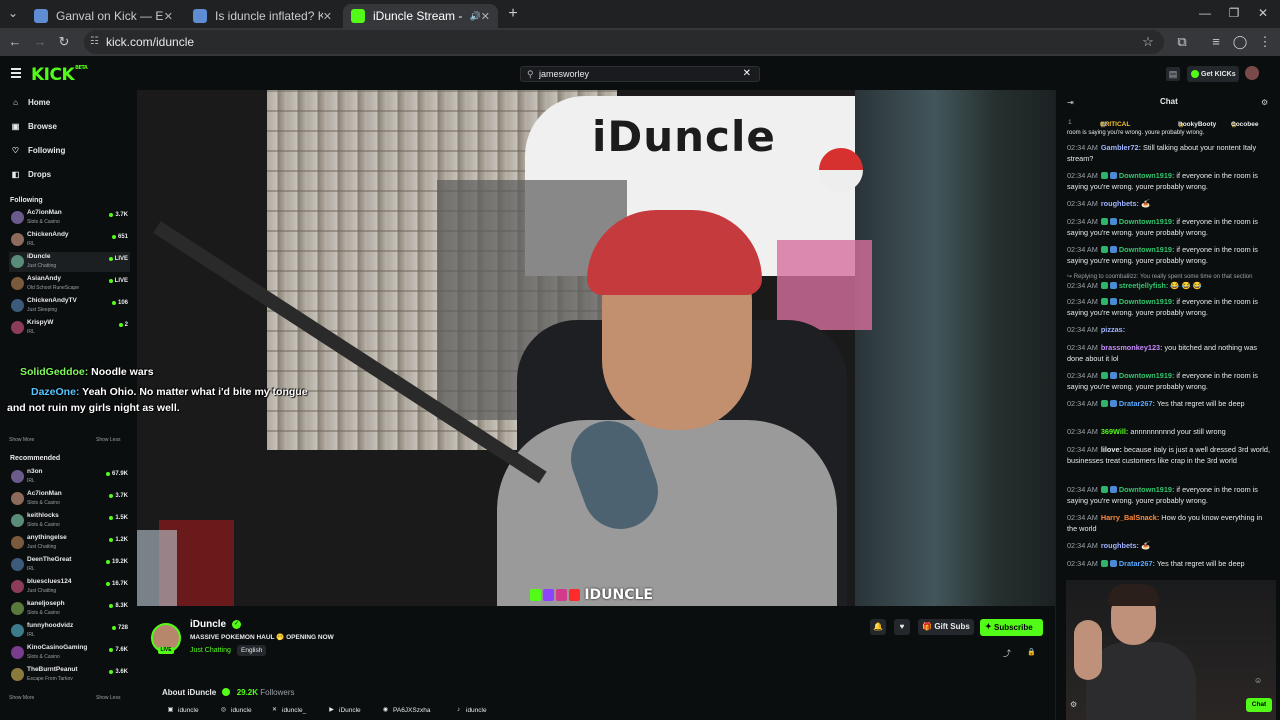  What do you see at coordinates (69, 499) in the screenshot?
I see `sidebar-channel-item: Ac7ionMan Slots & Casino 3.7K` at bounding box center [69, 499].